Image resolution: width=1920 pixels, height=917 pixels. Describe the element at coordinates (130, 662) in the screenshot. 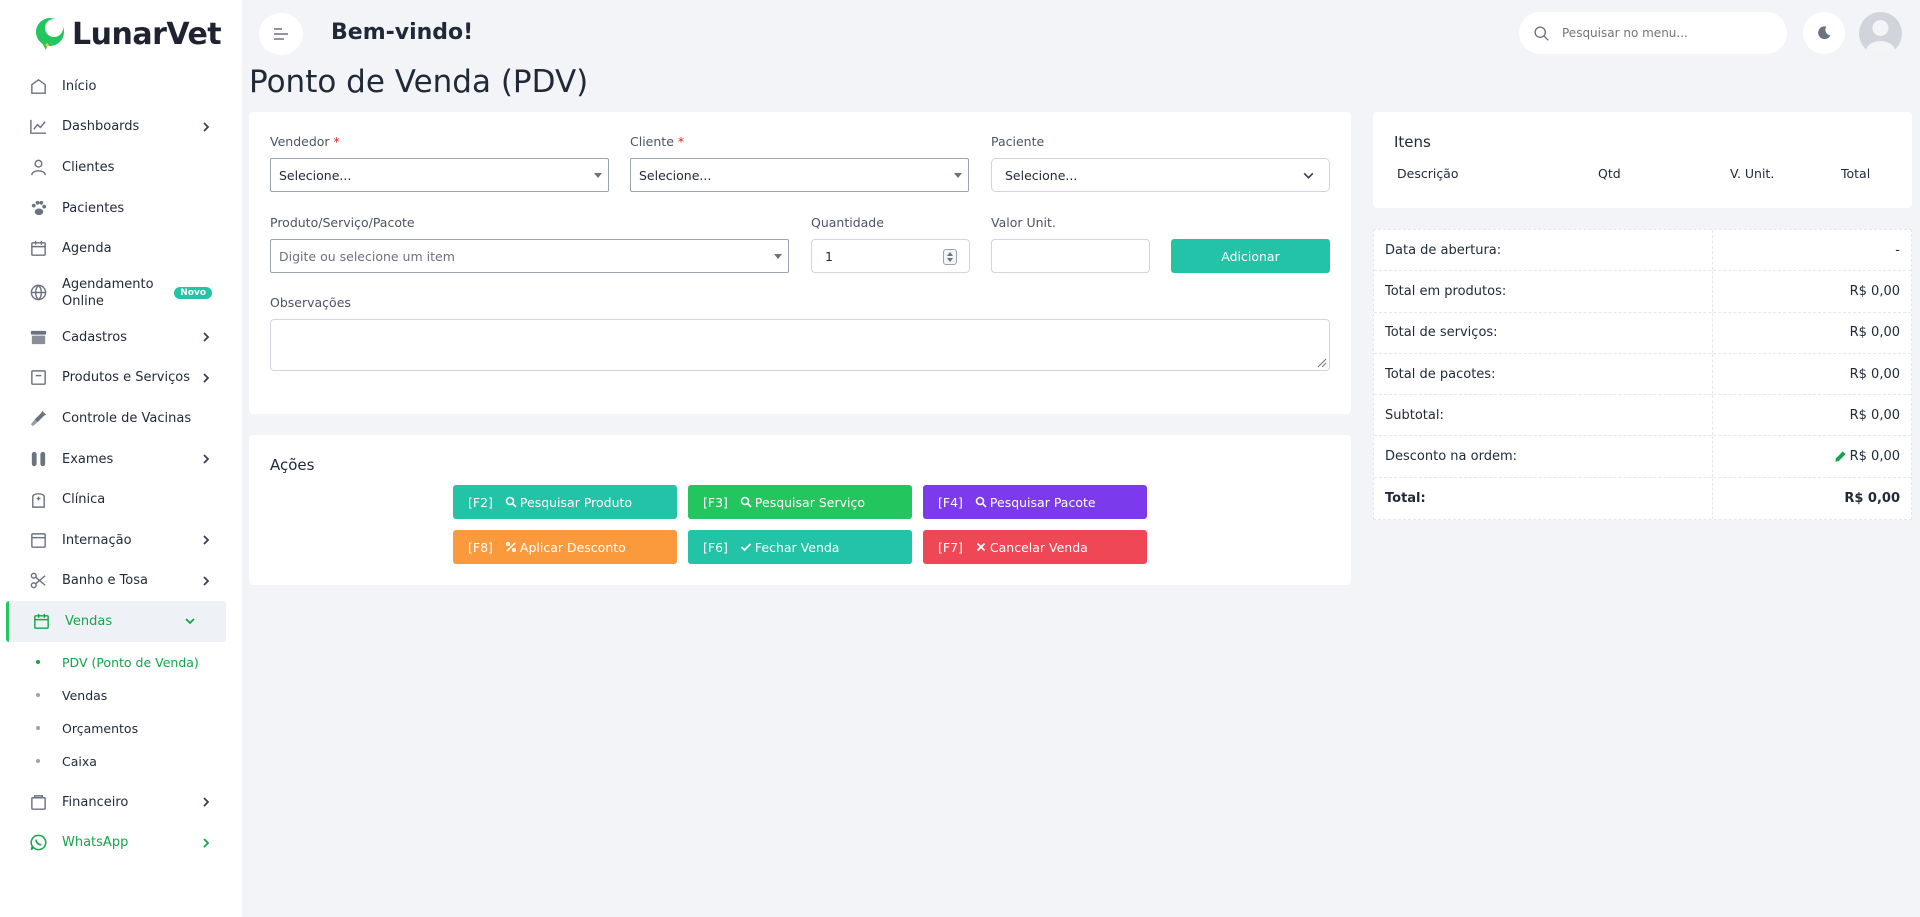

I see `sidebar-subitem-label: PDV (Ponto de Venda)` at that location.